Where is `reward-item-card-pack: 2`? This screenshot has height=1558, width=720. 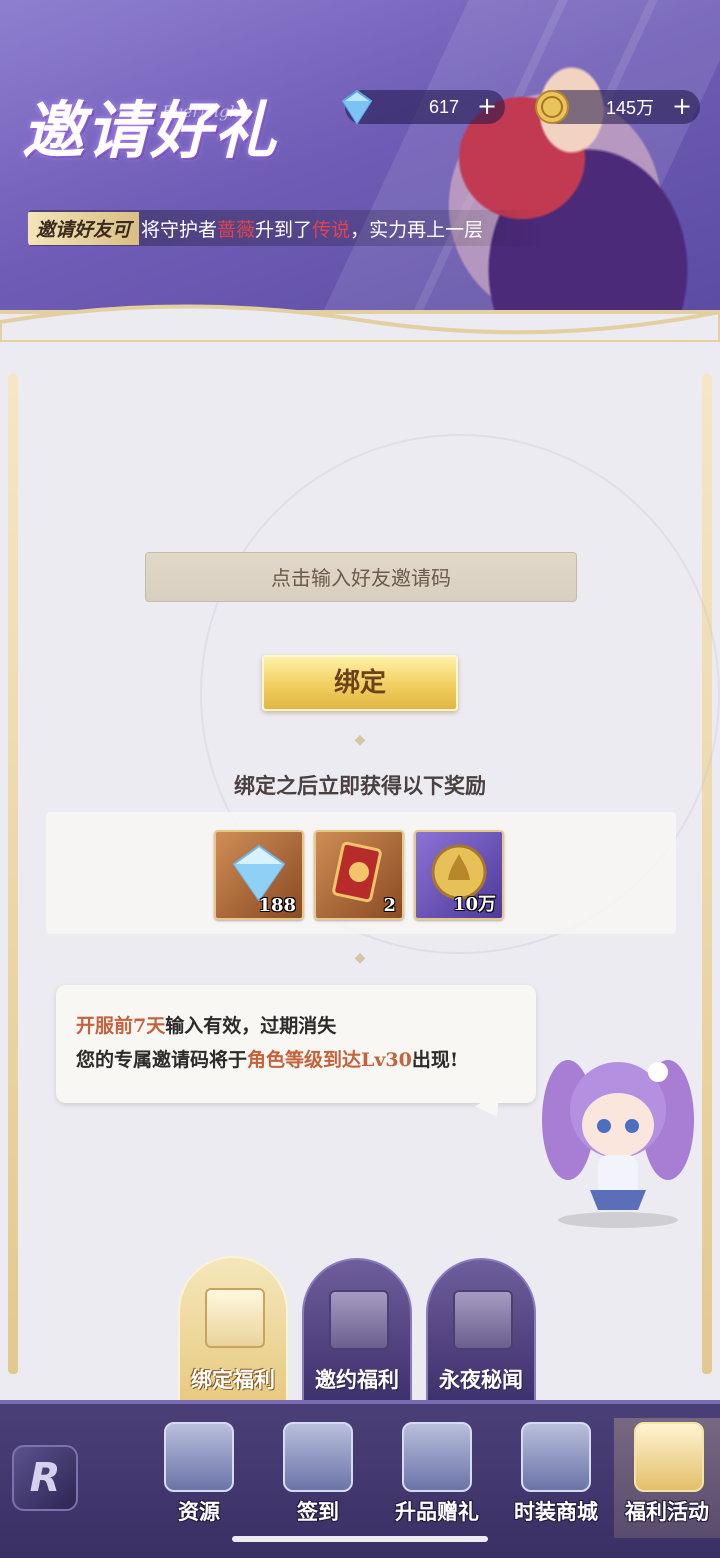 reward-item-card-pack: 2 is located at coordinates (359, 875).